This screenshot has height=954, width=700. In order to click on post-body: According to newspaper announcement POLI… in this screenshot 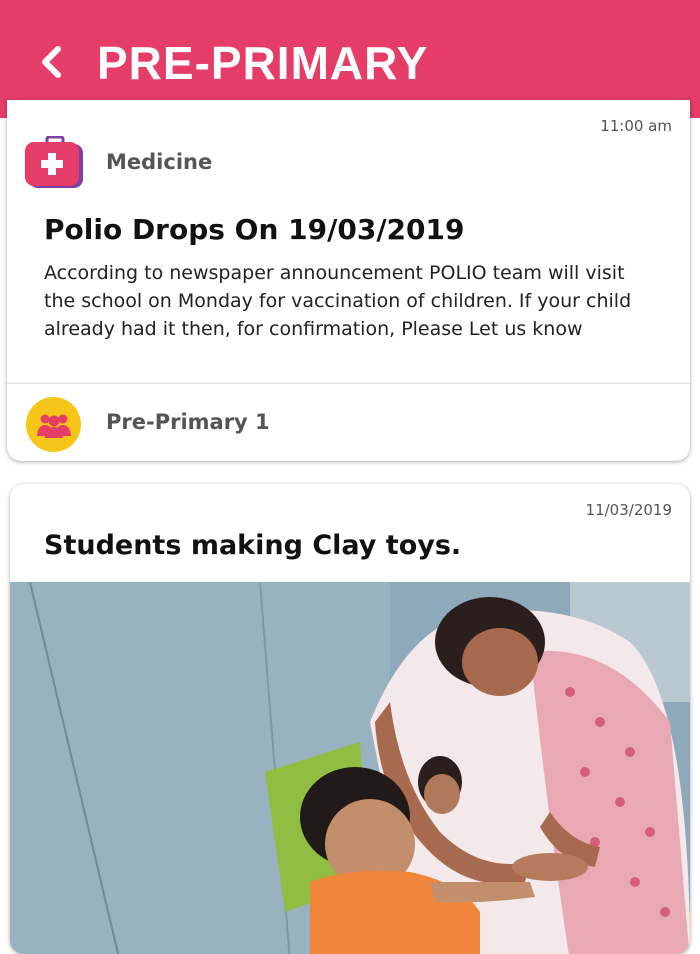, I will do `click(338, 301)`.